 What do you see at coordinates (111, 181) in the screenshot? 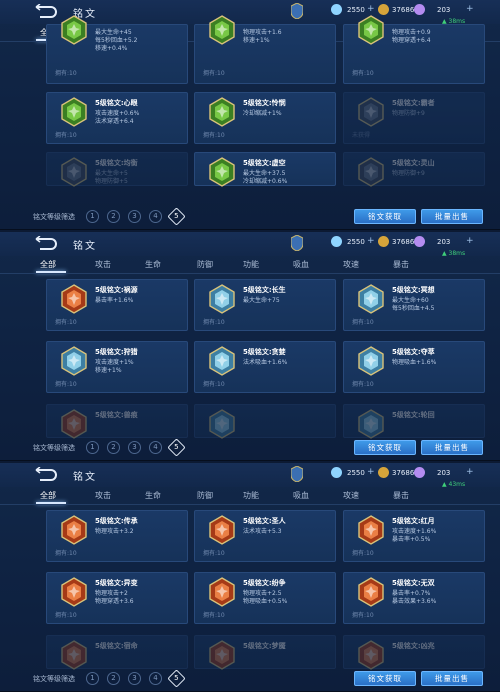
I see `inscription-stat: 物理防御+5` at bounding box center [111, 181].